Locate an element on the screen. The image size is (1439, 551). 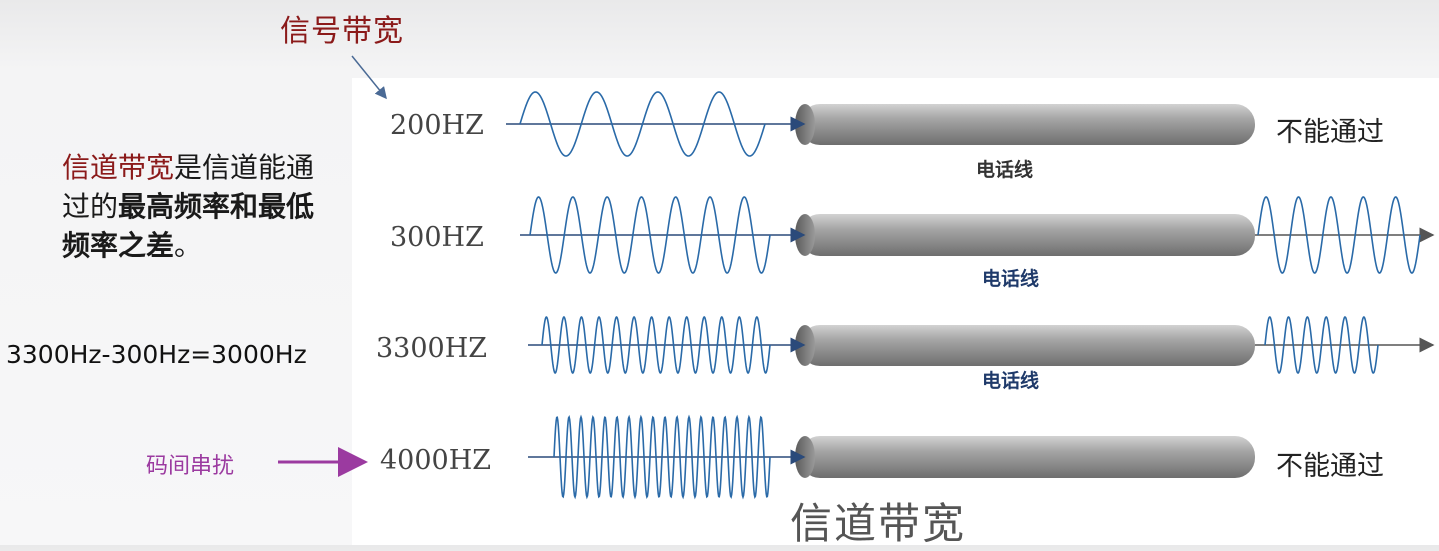
cable-row4 is located at coordinates (1025, 457).